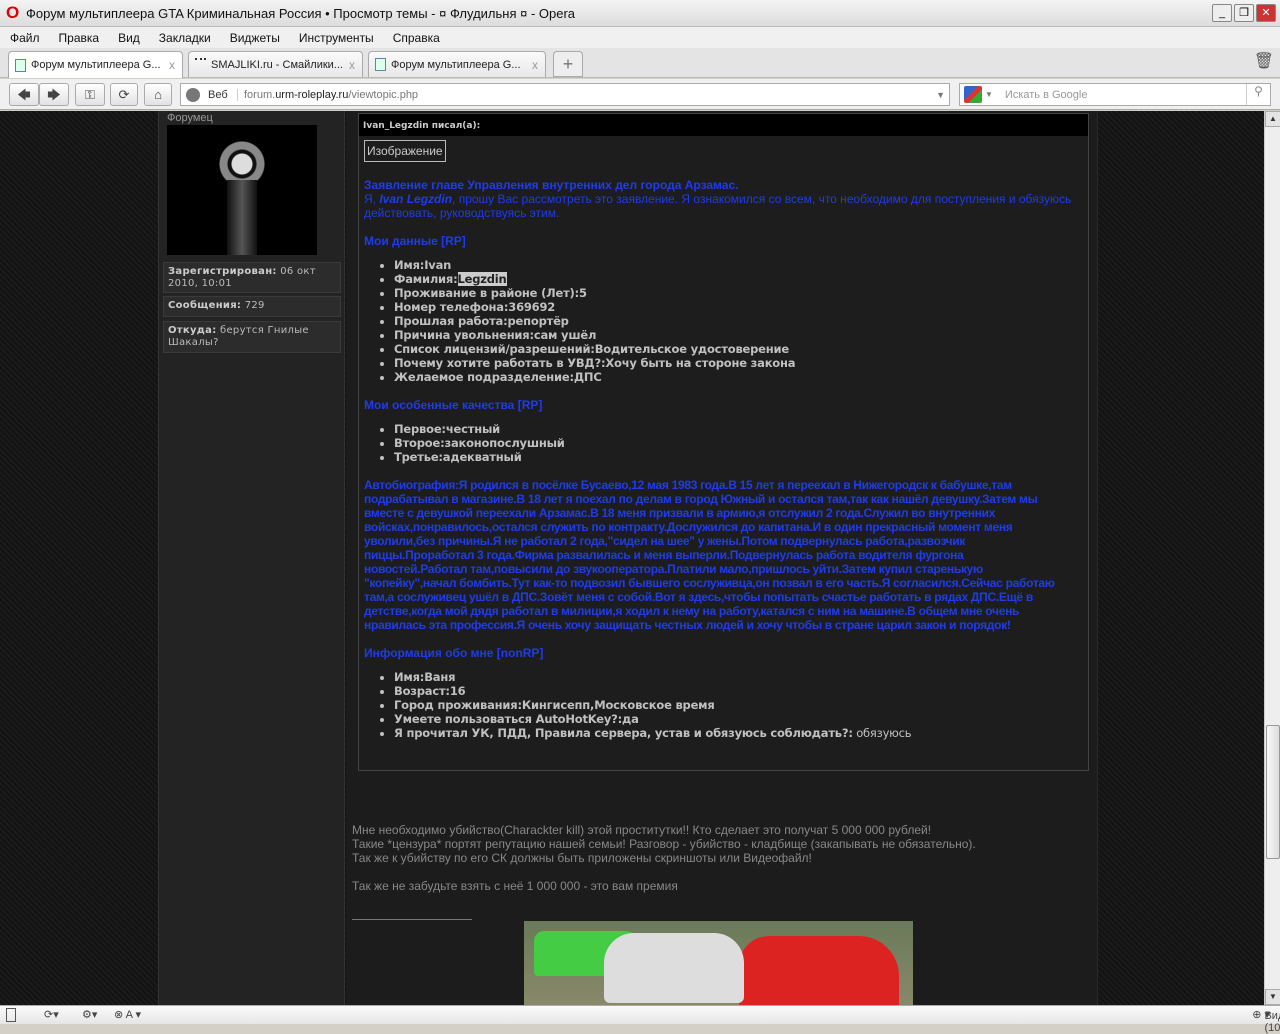  Describe the element at coordinates (819, 970) in the screenshot. I see `red-car` at that location.